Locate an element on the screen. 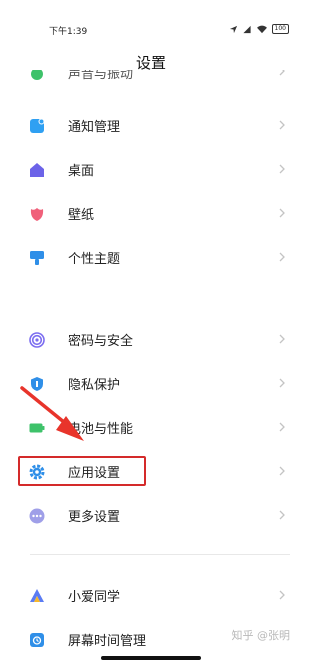 This screenshot has height=665, width=320. watermark: 知乎 @张明 is located at coordinates (261, 635).